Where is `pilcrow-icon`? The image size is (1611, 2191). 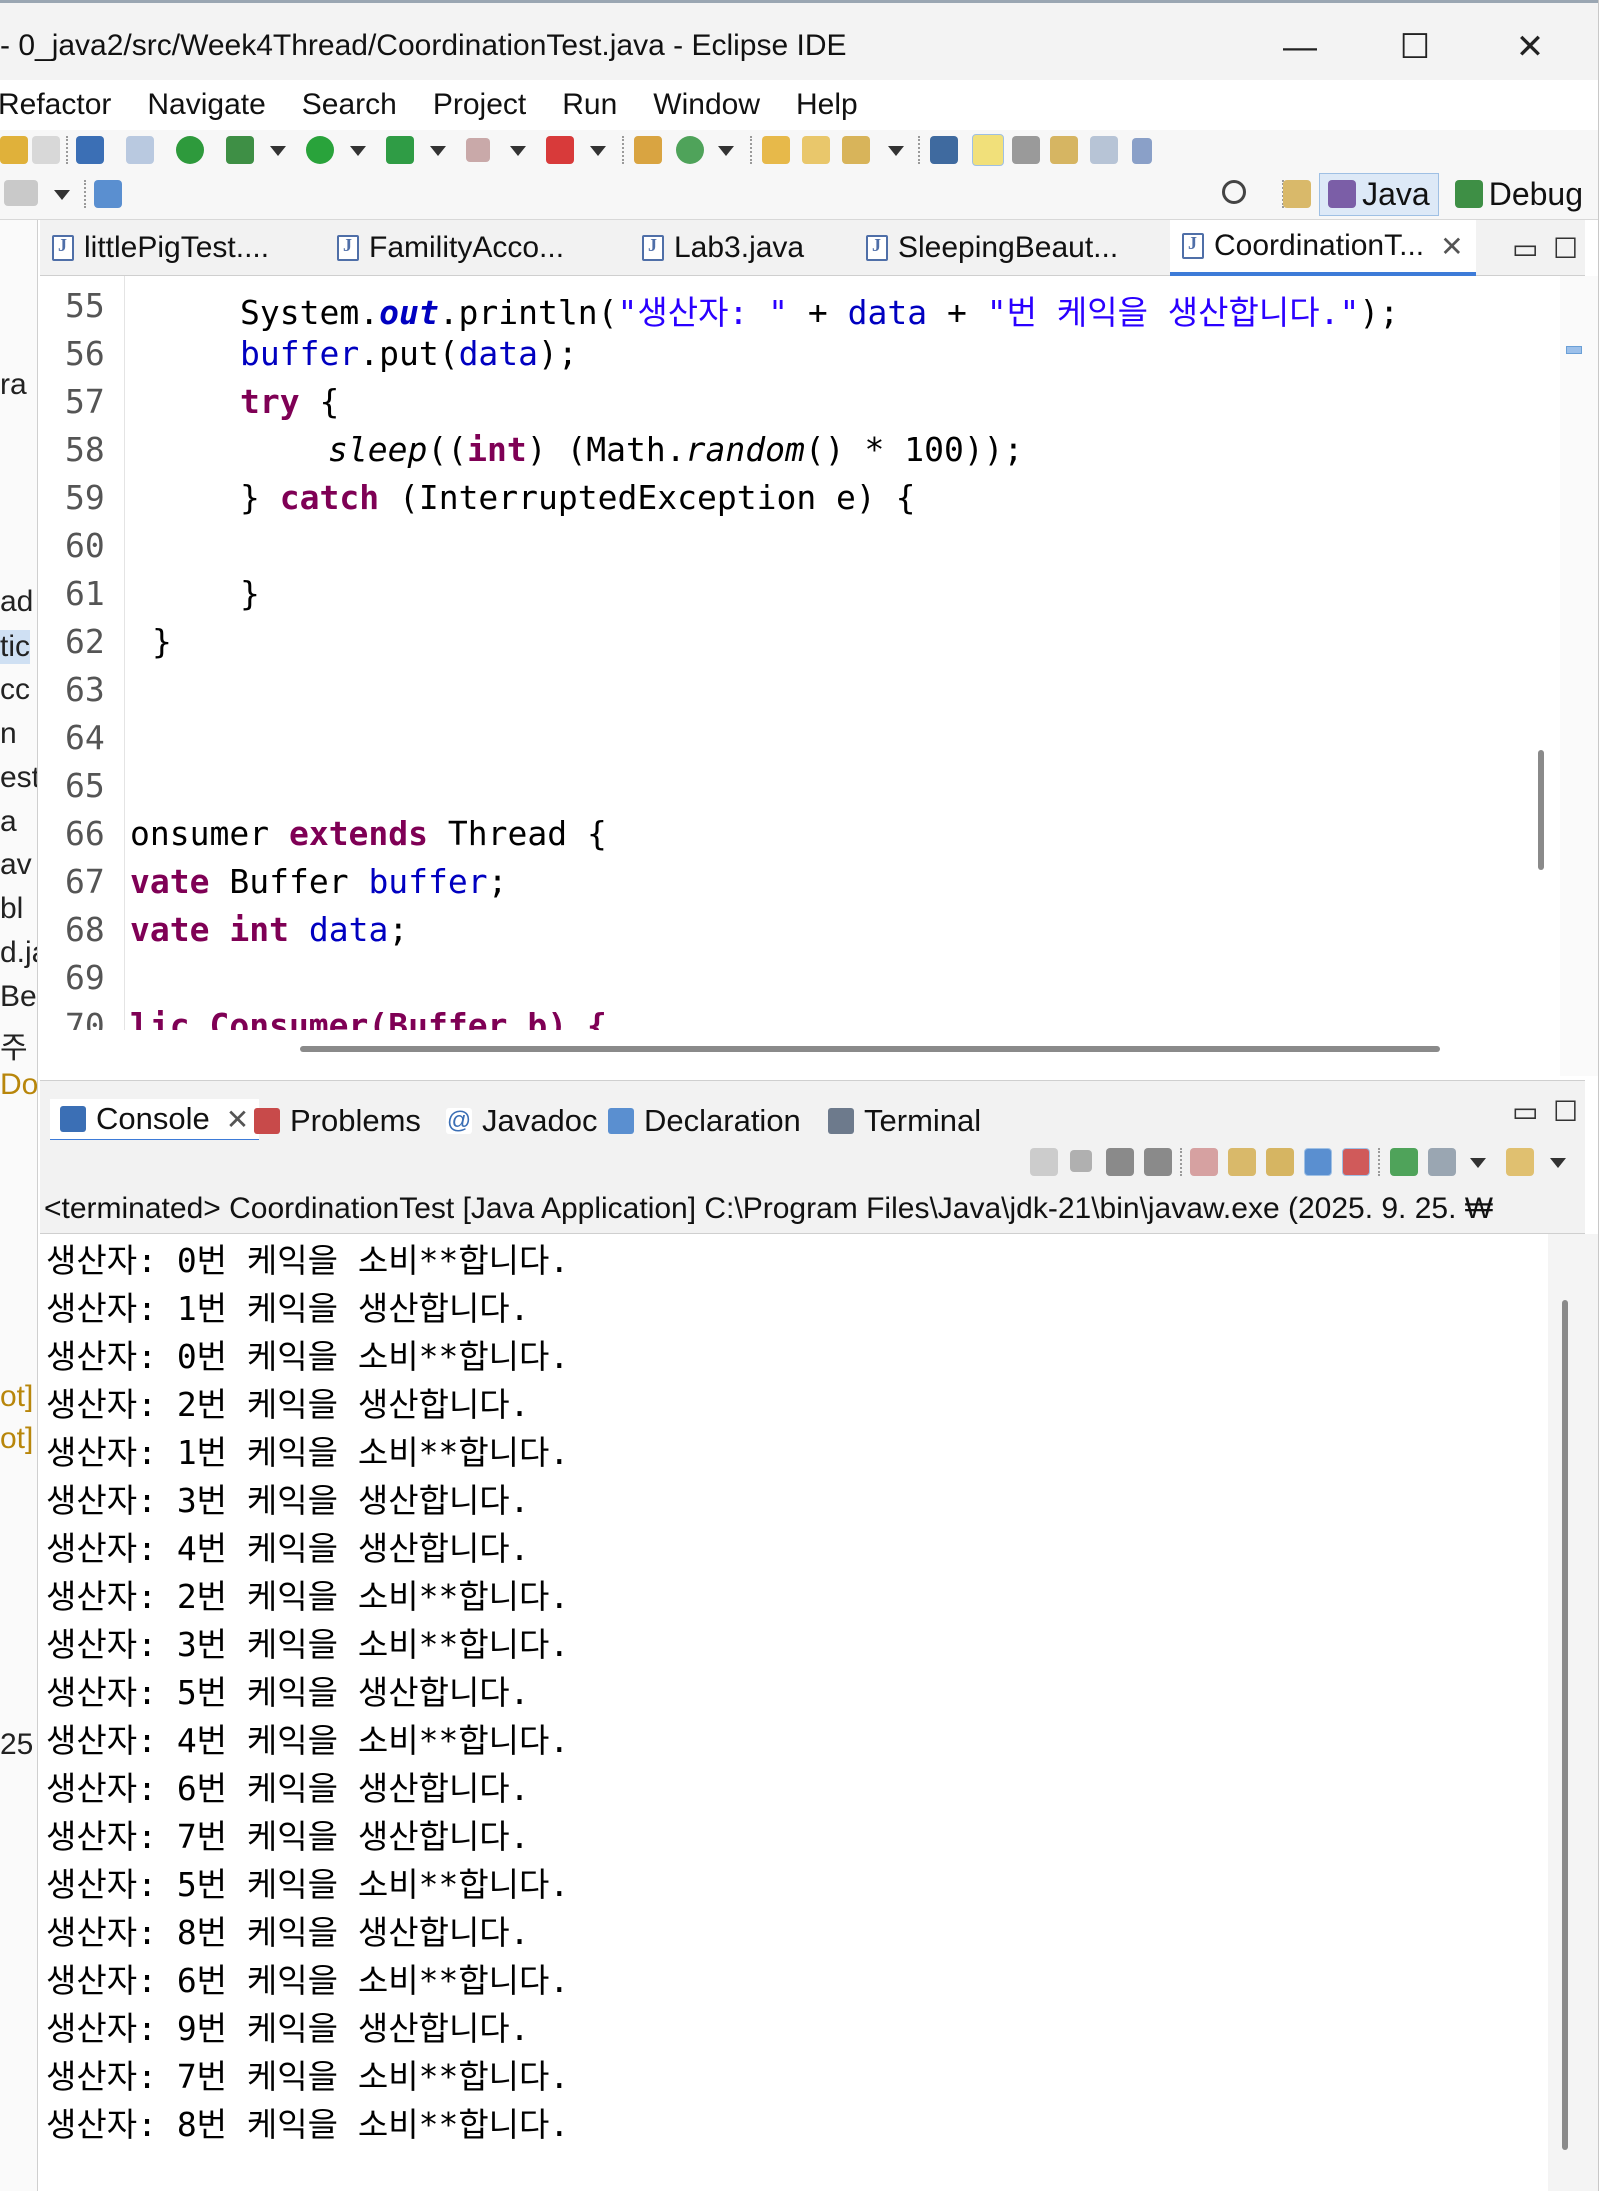 pilcrow-icon is located at coordinates (1142, 151).